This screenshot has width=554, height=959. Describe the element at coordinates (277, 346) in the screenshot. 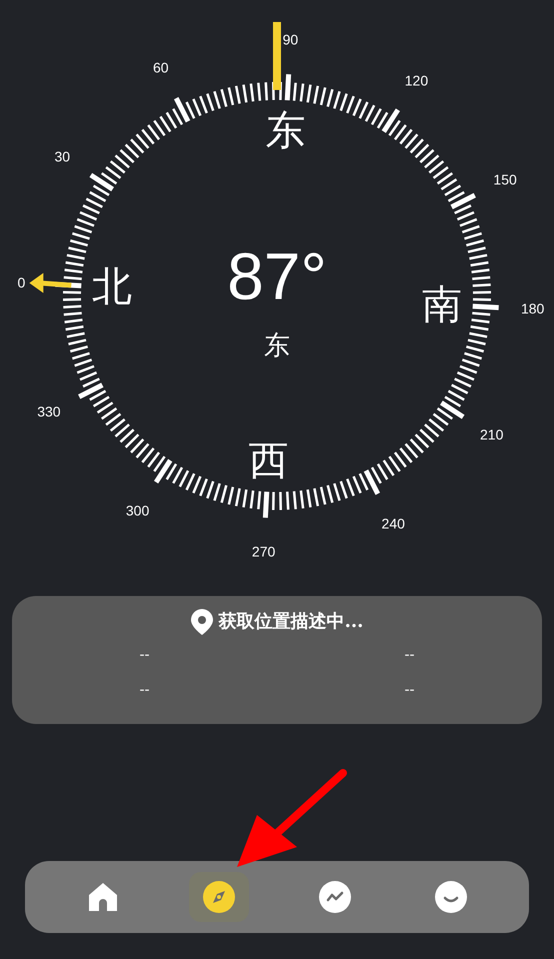

I see `heading-direction: 东` at that location.